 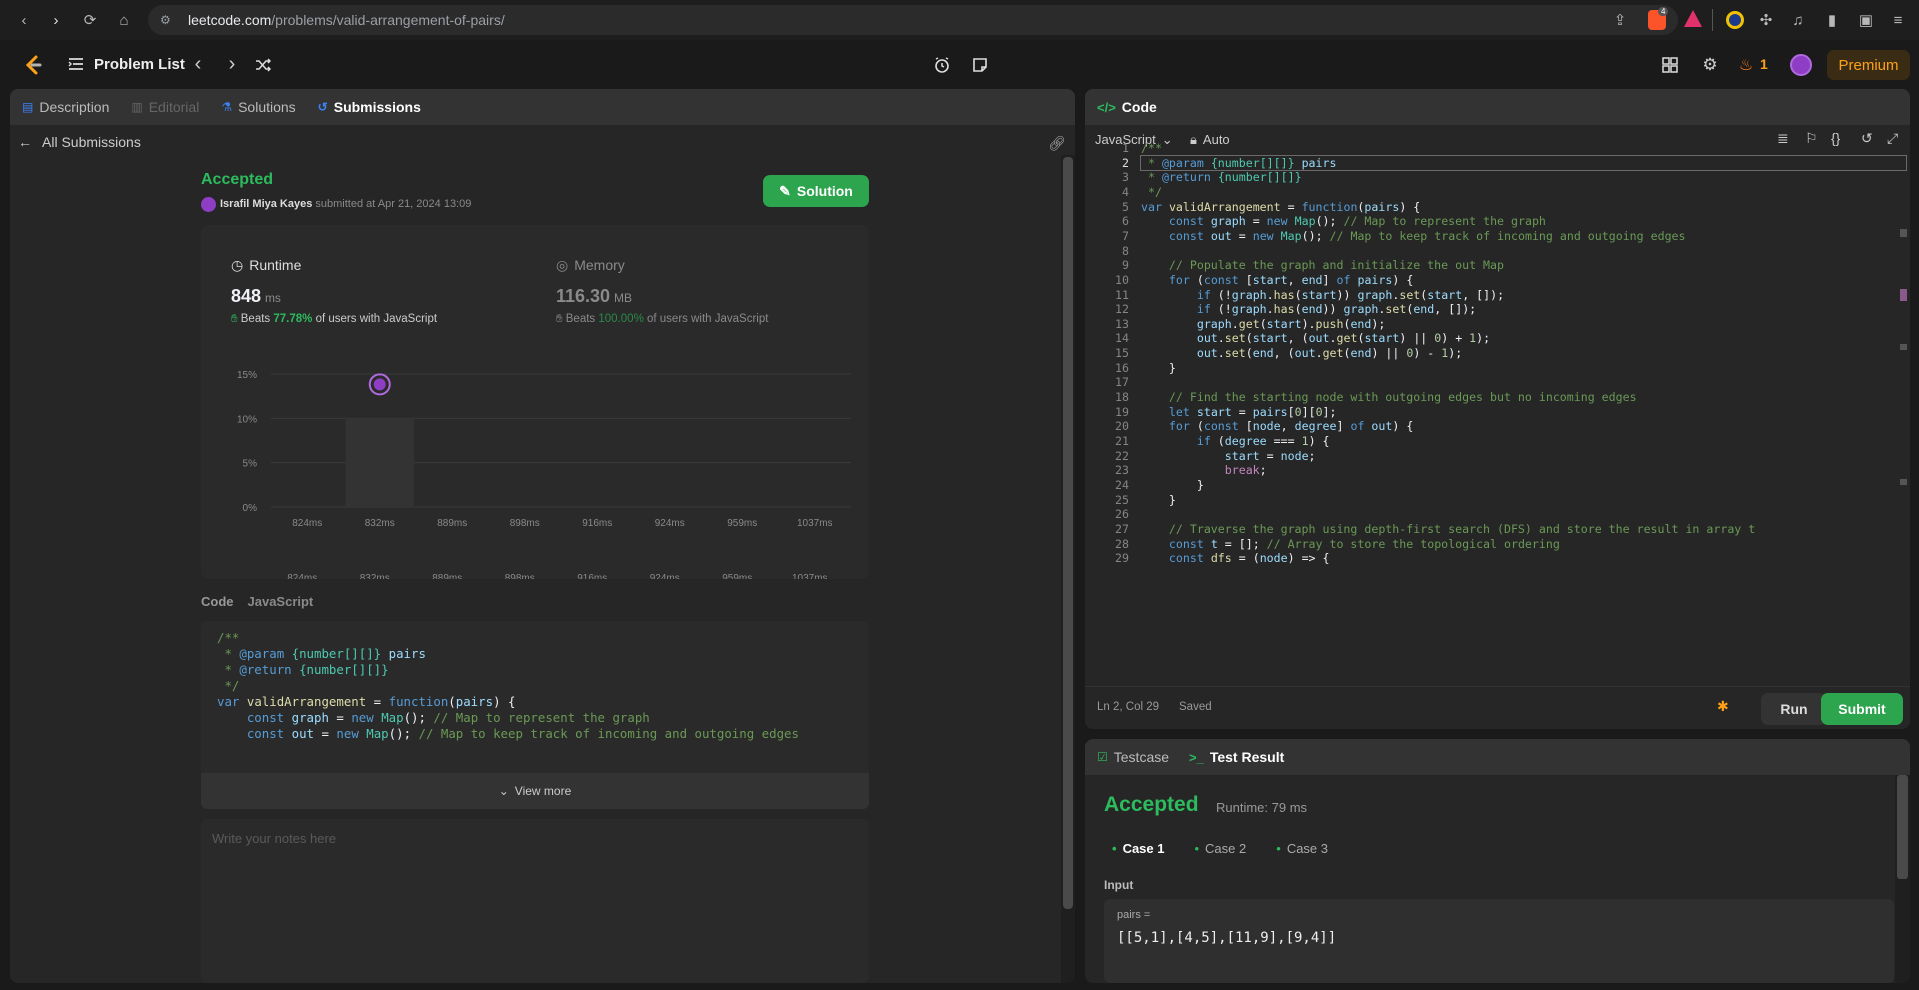 I want to click on submission-status: Accepted, so click(x=237, y=179).